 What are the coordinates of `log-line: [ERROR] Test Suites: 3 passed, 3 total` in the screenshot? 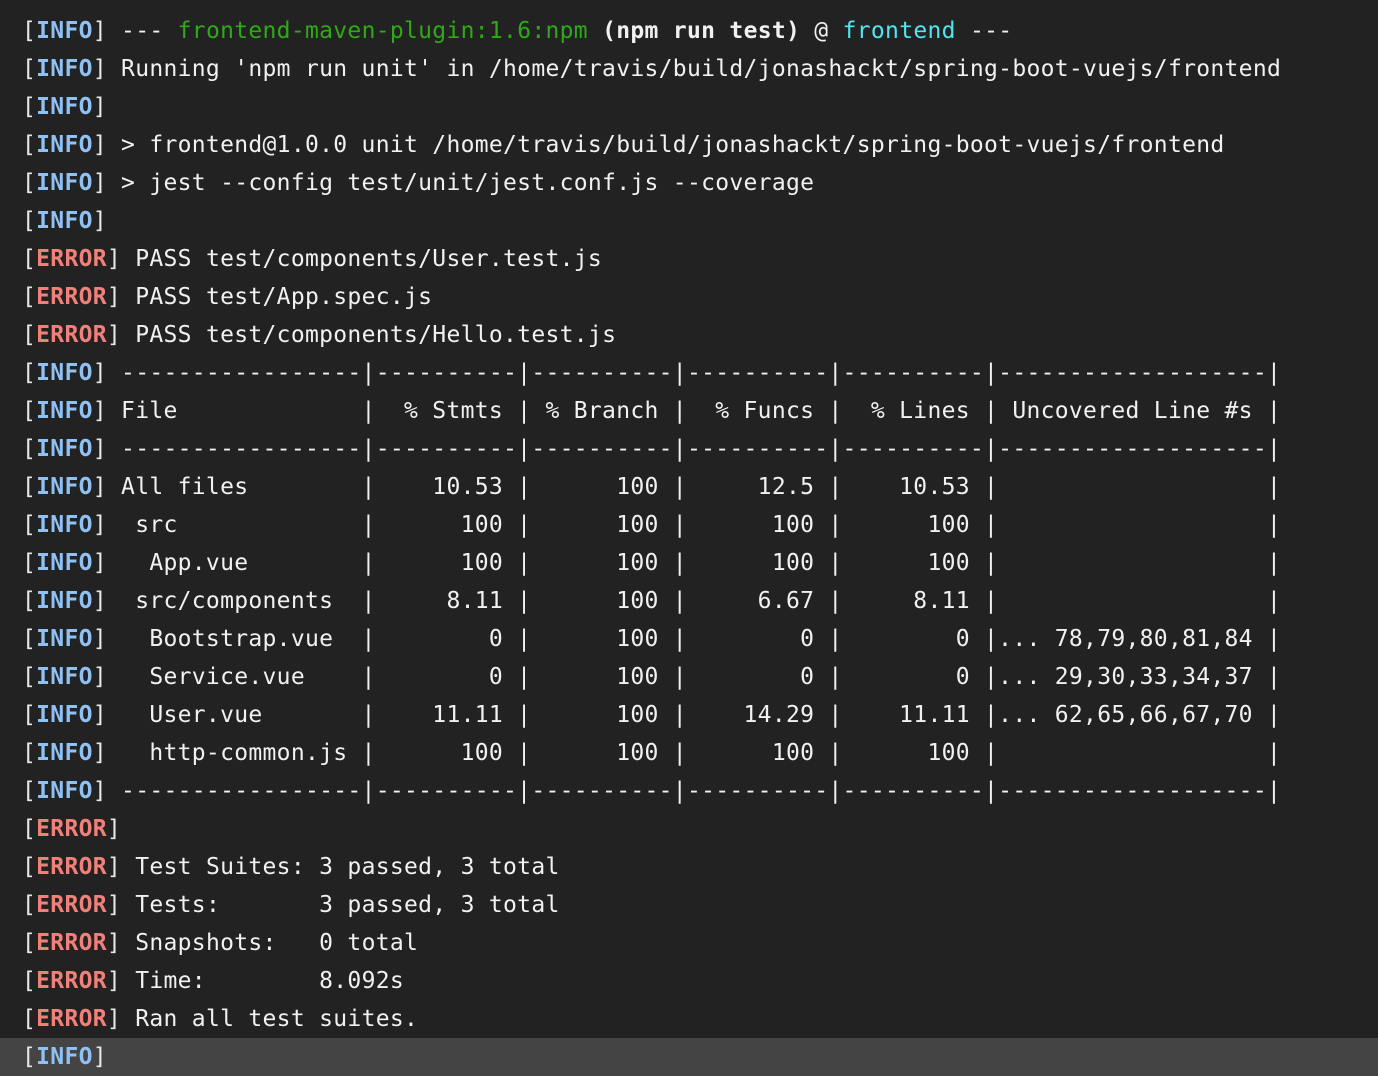 It's located at (291, 867).